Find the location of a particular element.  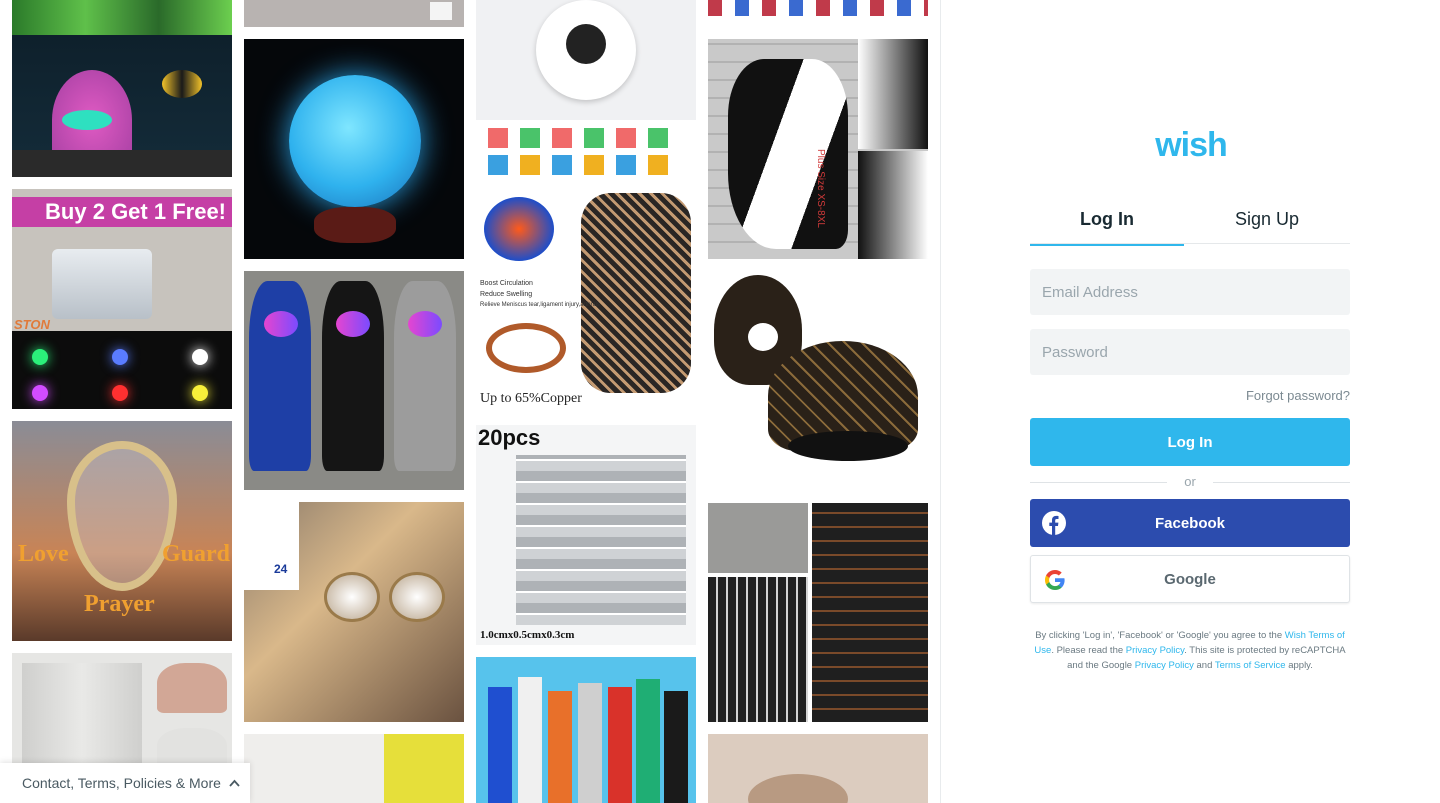

privacy-policy-link: Privacy Policy is located at coordinates (1155, 650).